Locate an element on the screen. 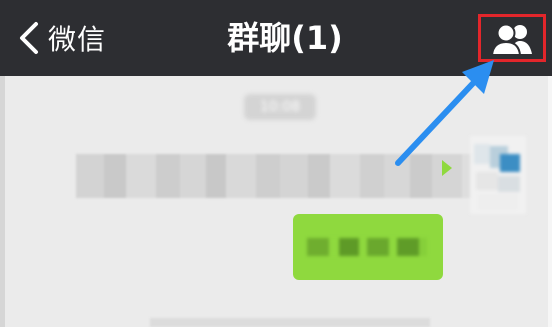  left-border is located at coordinates (2, 201).